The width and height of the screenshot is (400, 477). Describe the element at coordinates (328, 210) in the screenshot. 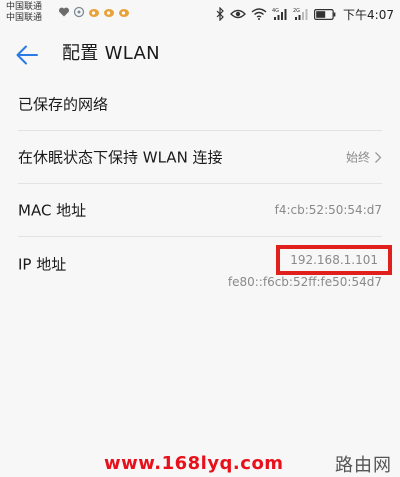

I see `mac-address-value: f4:cb:52:50:54:d7` at that location.